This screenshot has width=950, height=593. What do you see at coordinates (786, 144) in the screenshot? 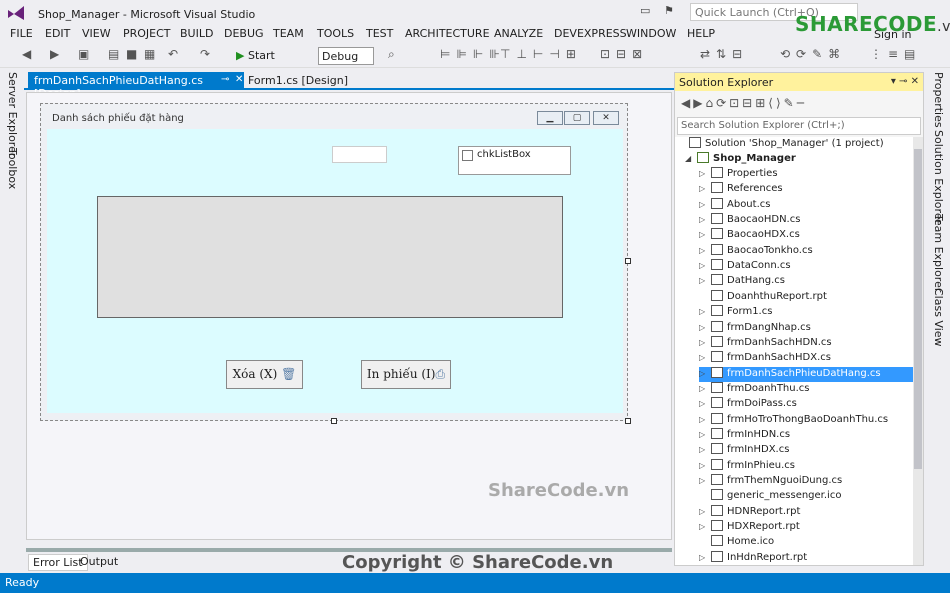
I see `solution-node: Solution 'Shop_Manager' (1 project)` at bounding box center [786, 144].